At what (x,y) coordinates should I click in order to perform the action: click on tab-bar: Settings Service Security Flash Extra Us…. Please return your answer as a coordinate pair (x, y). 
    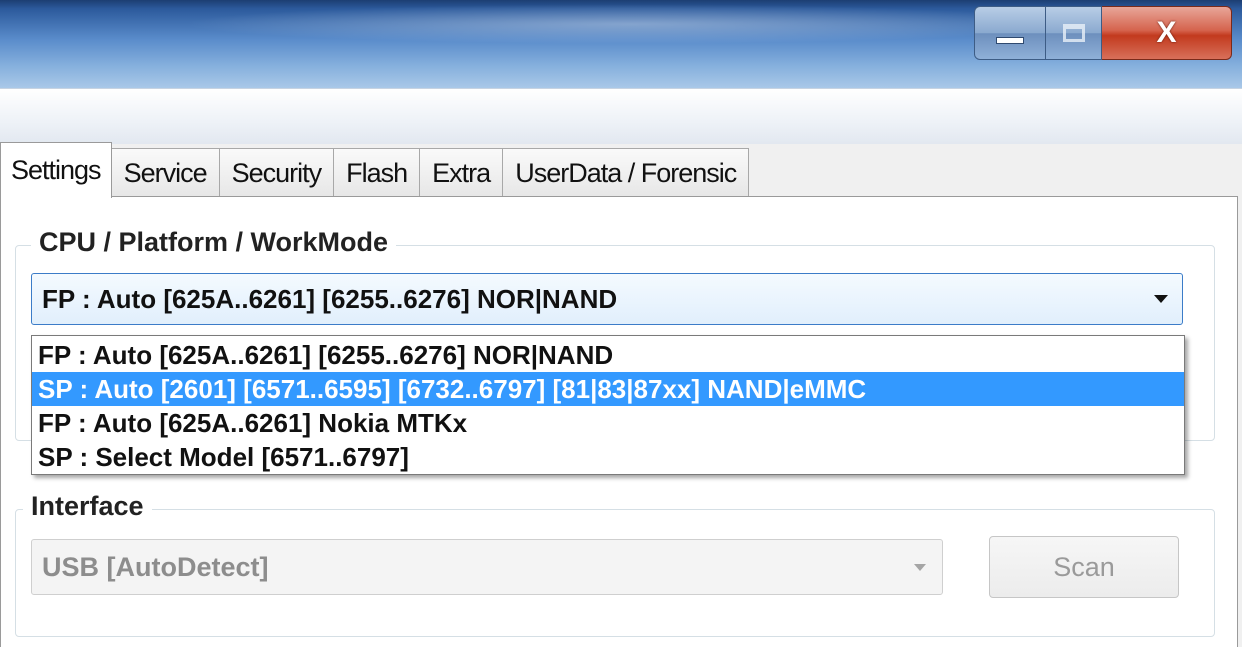
    Looking at the image, I should click on (621, 170).